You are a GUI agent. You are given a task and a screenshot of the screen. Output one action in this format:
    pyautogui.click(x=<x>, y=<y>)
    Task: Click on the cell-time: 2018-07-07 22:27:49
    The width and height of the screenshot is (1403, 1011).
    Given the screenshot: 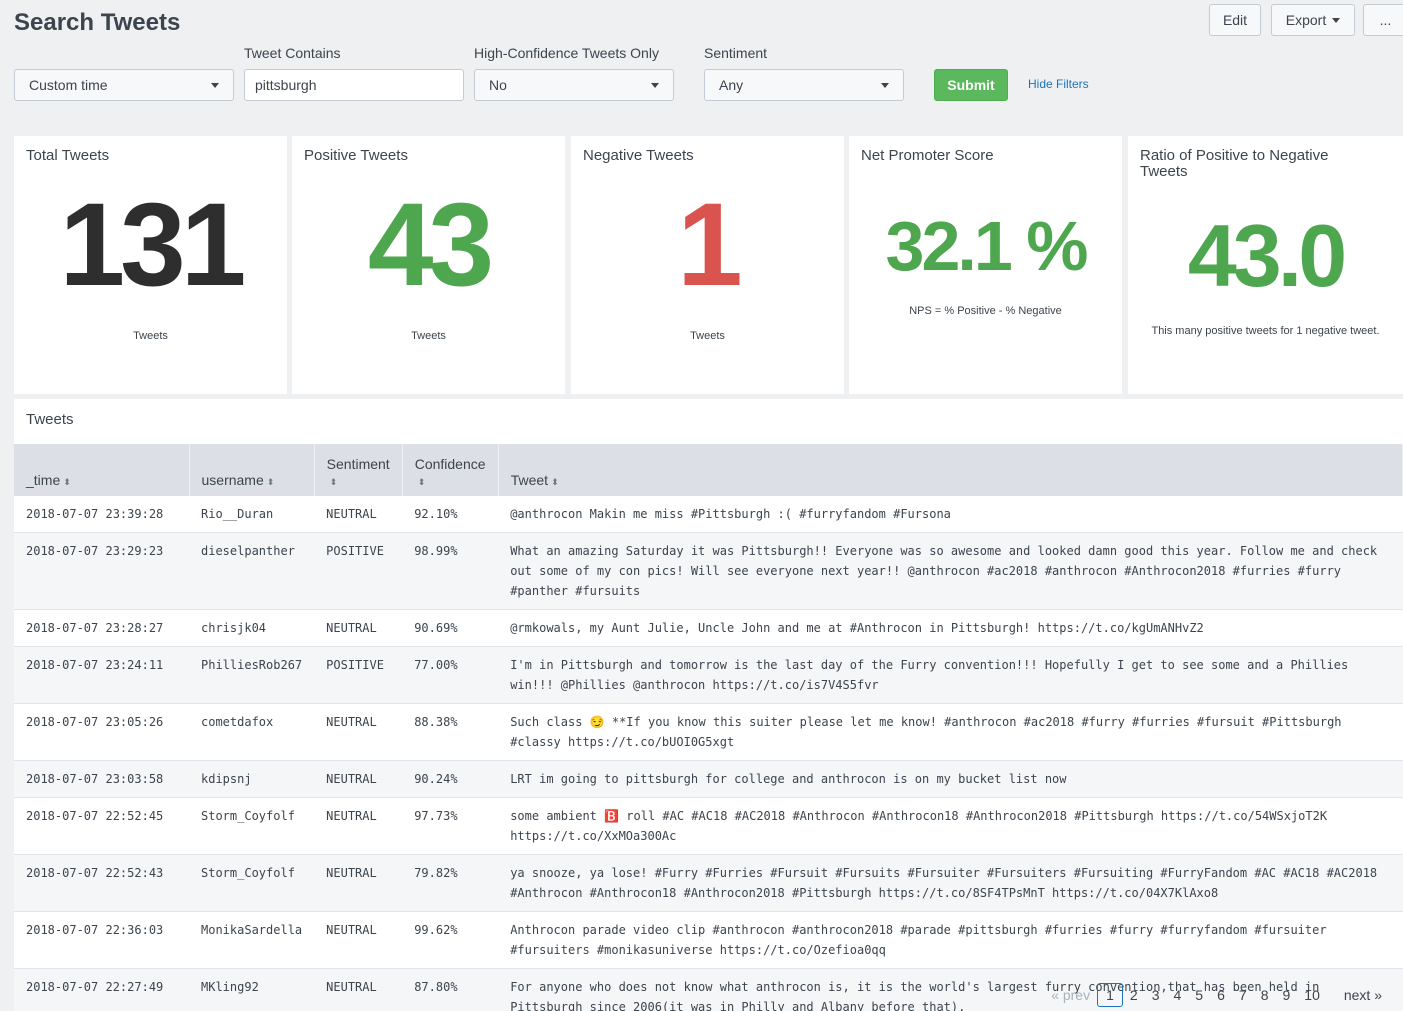 What is the action you would take?
    pyautogui.click(x=101, y=989)
    